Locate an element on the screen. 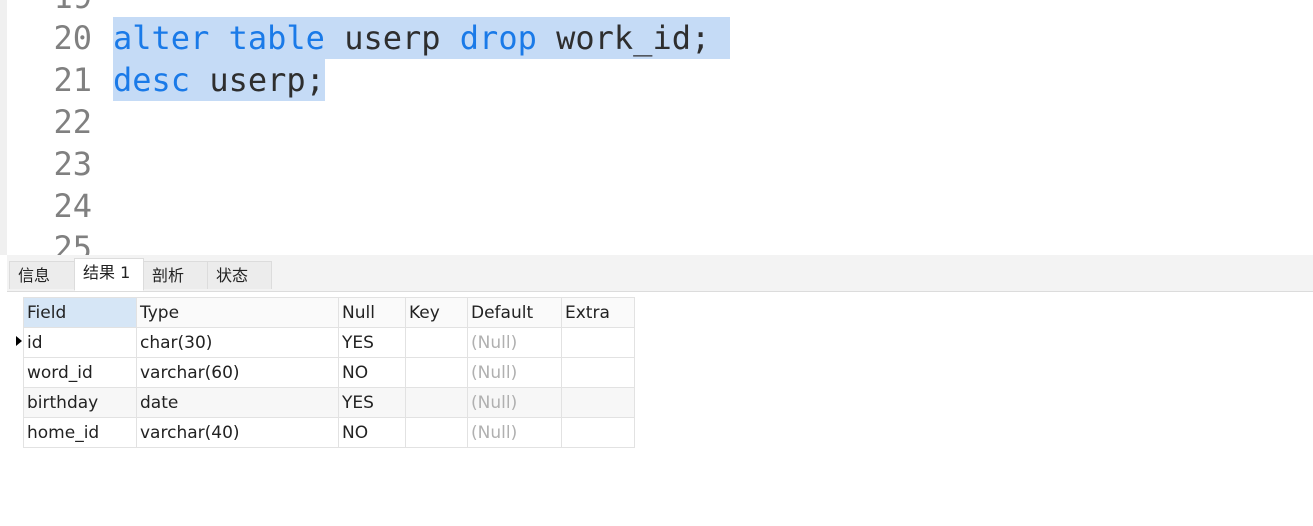  code-token: work_id; is located at coordinates (633, 38).